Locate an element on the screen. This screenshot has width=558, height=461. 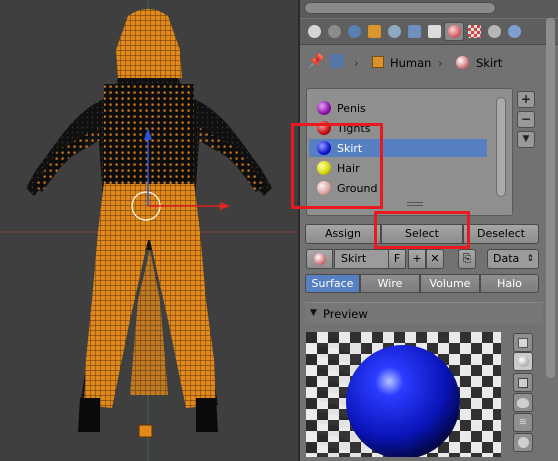
sphere-icon is located at coordinates (523, 361).